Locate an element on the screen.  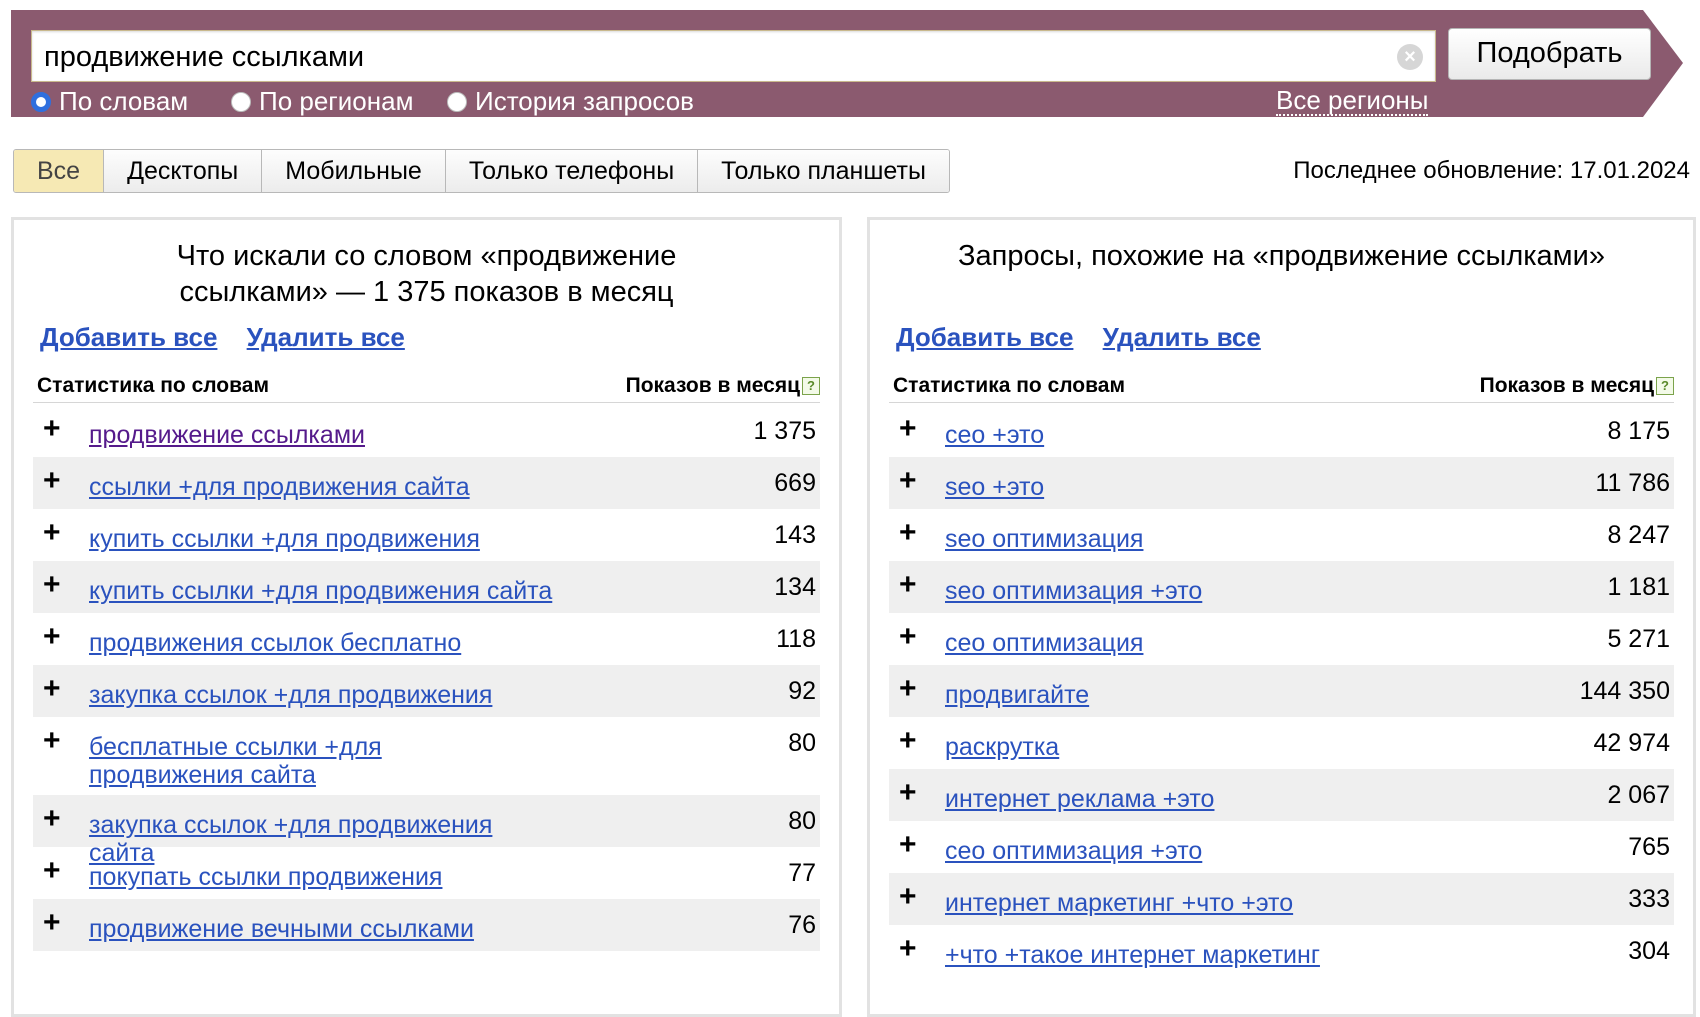
phrase-link: интернет маркетинг +что +это is located at coordinates (1152, 895).